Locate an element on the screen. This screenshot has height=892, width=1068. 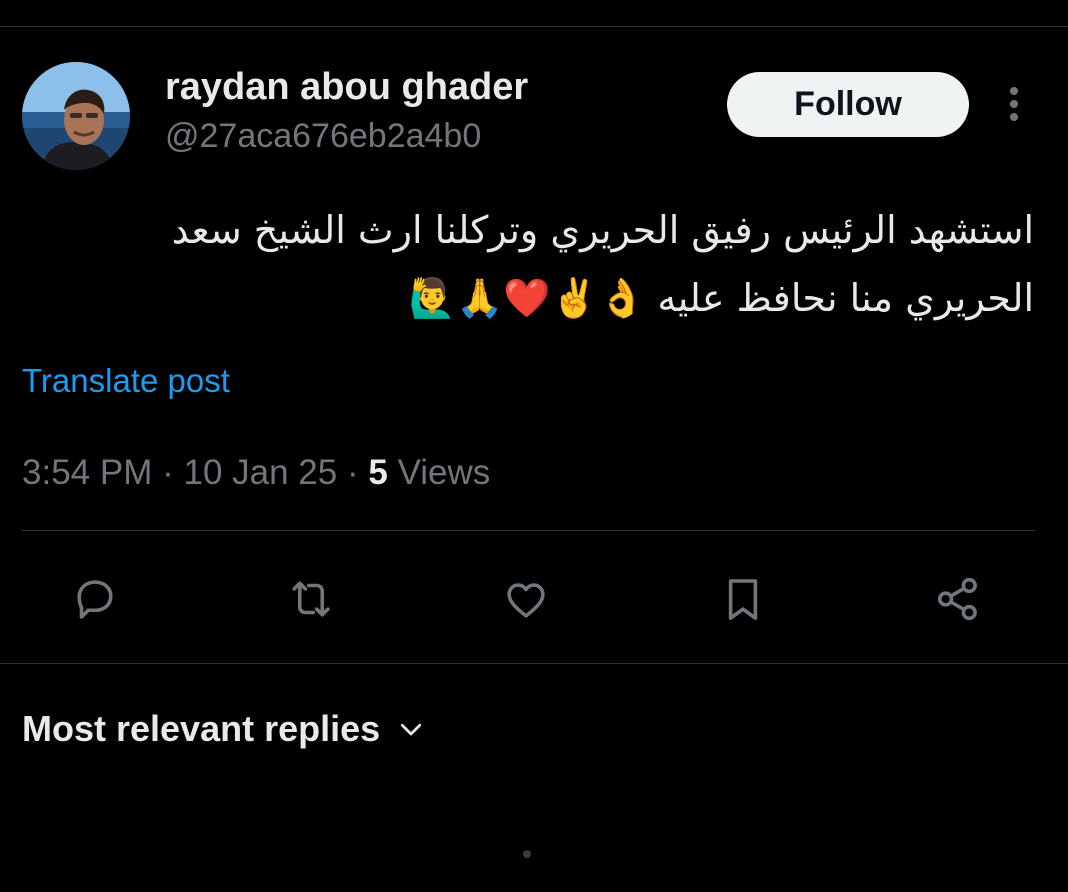
top-divider is located at coordinates (534, 26).